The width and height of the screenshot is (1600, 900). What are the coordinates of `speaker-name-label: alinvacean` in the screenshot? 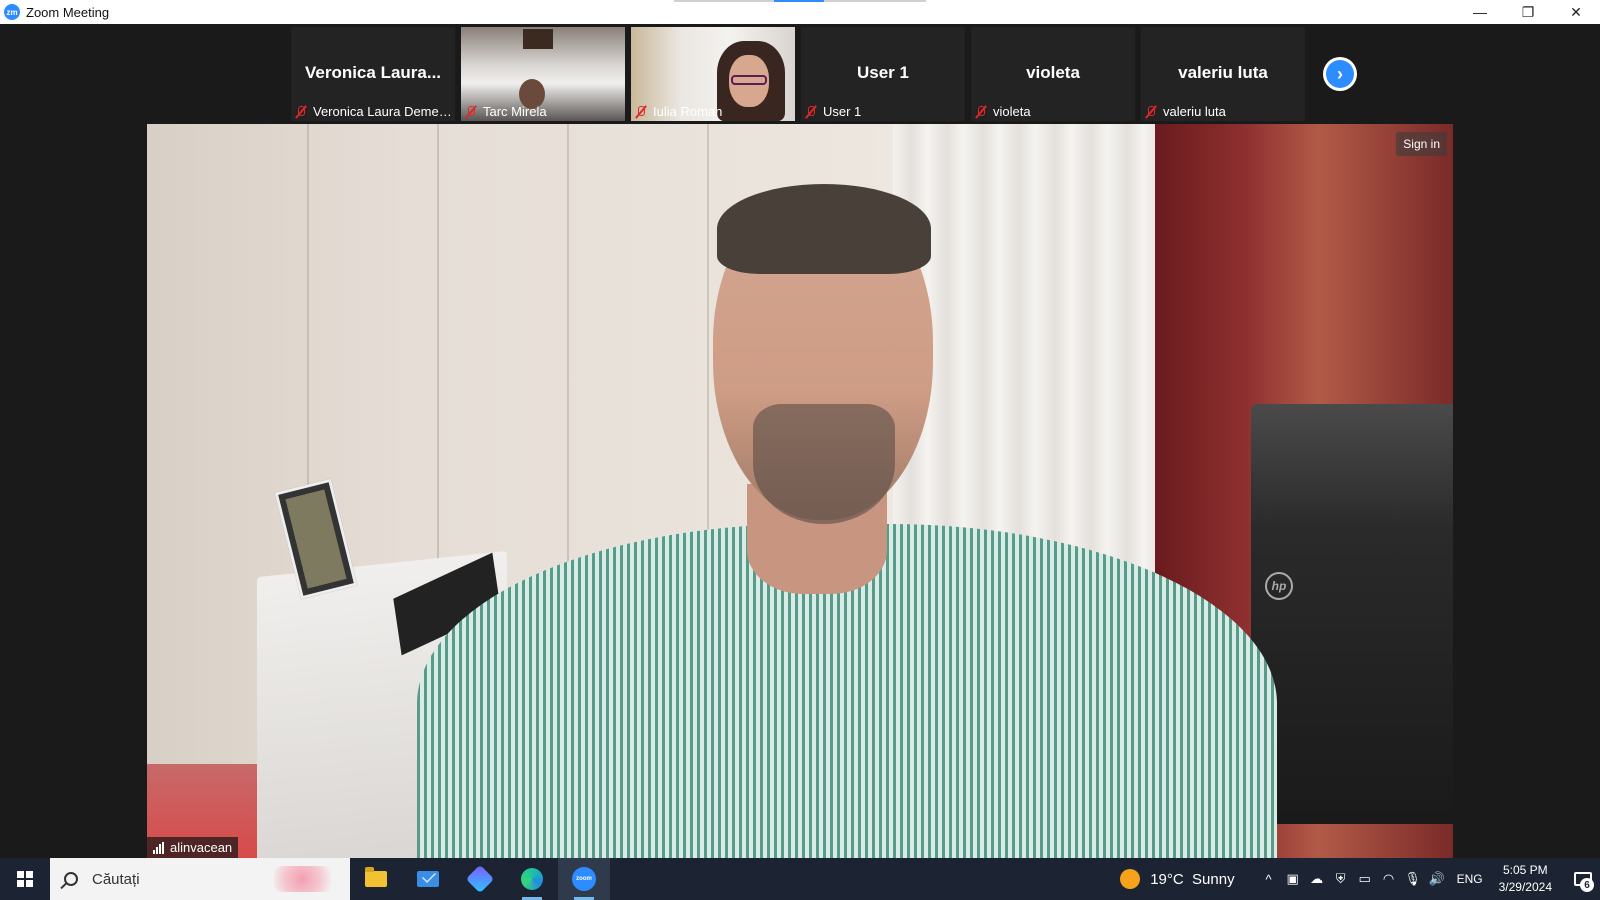 It's located at (193, 847).